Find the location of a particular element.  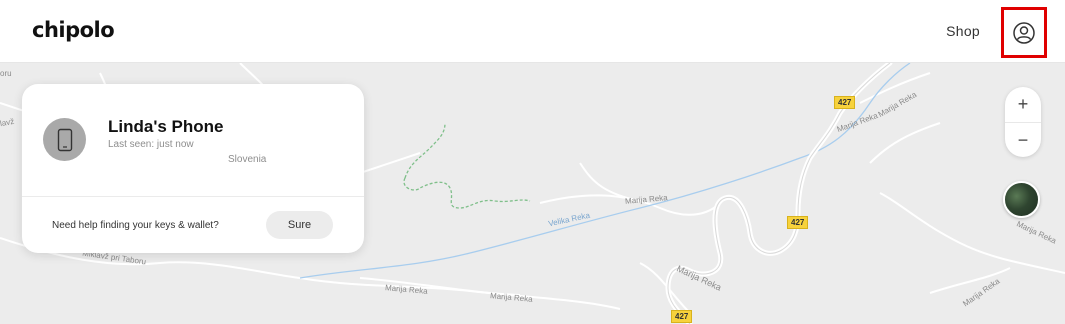

zoom-out-button: − is located at coordinates (1023, 139).